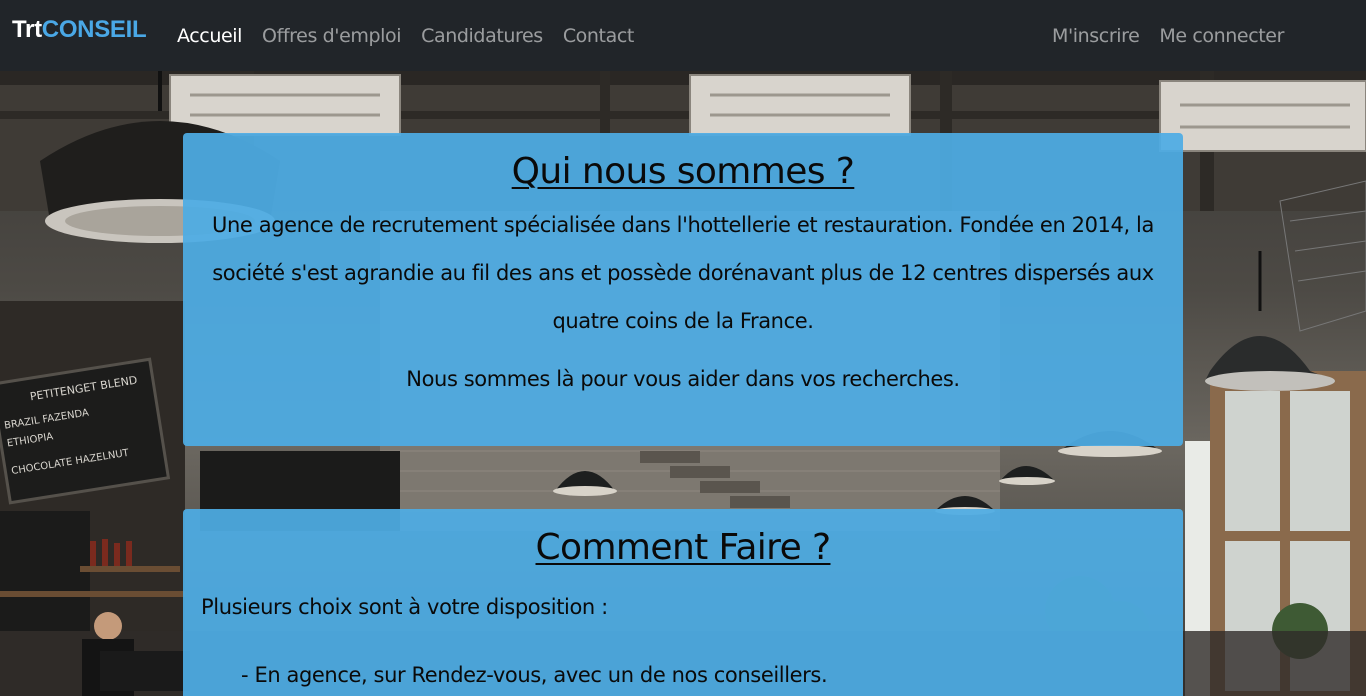  I want to click on nav-link-connecter: Me connecter, so click(1221, 36).